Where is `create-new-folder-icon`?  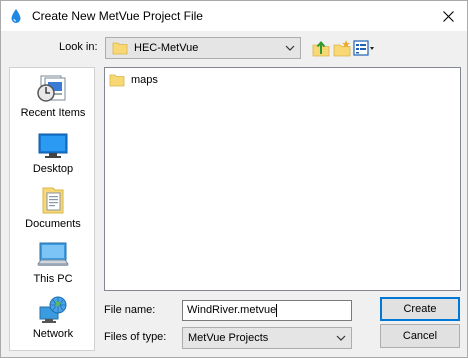 create-new-folder-icon is located at coordinates (342, 48).